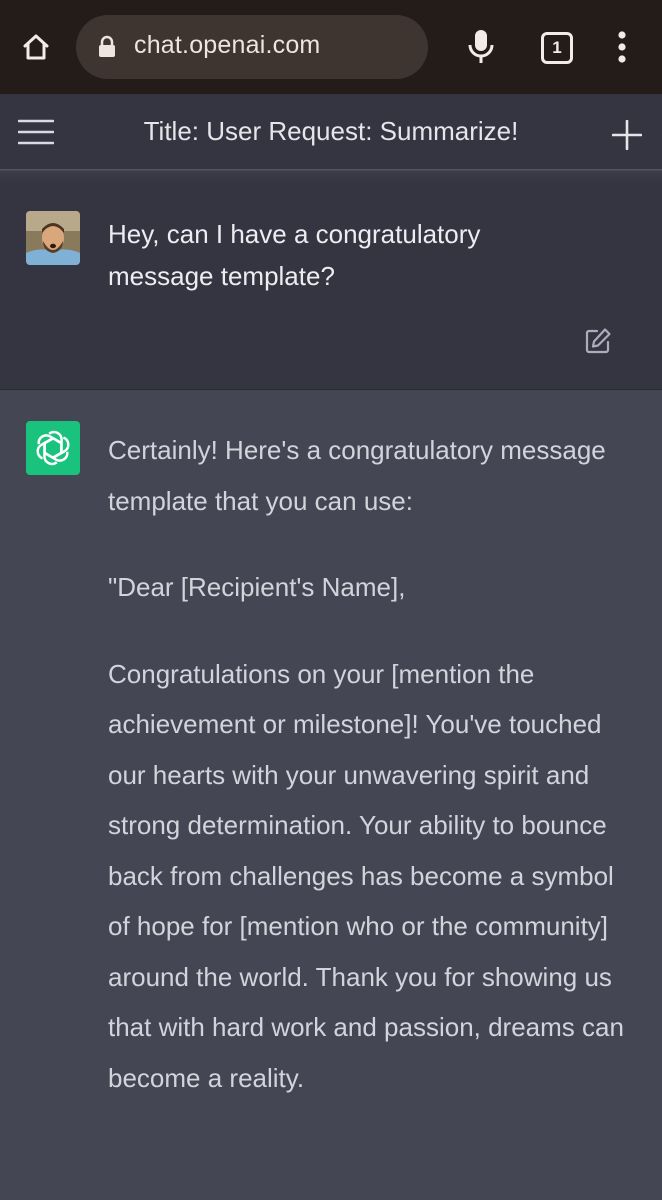 This screenshot has width=662, height=1200. I want to click on edit-icon, so click(598, 341).